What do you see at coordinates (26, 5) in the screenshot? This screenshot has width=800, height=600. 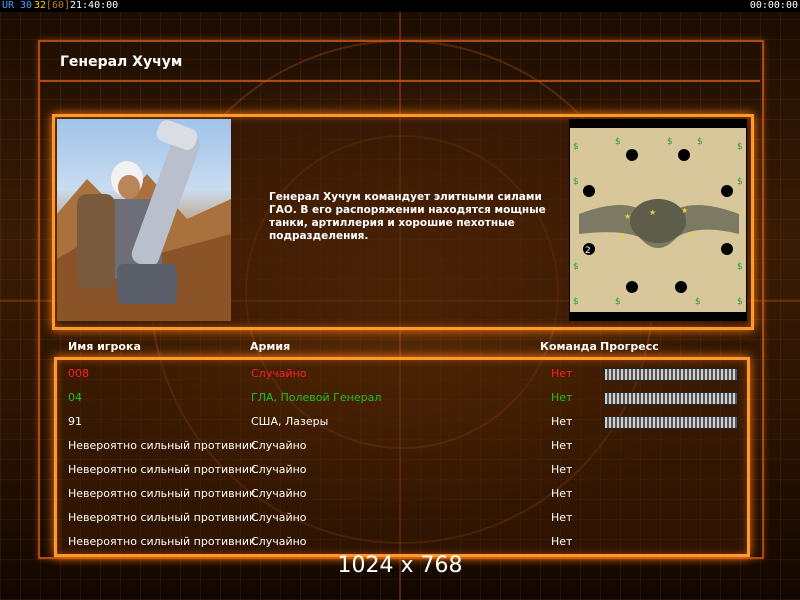 I see `status-value-30: 30` at bounding box center [26, 5].